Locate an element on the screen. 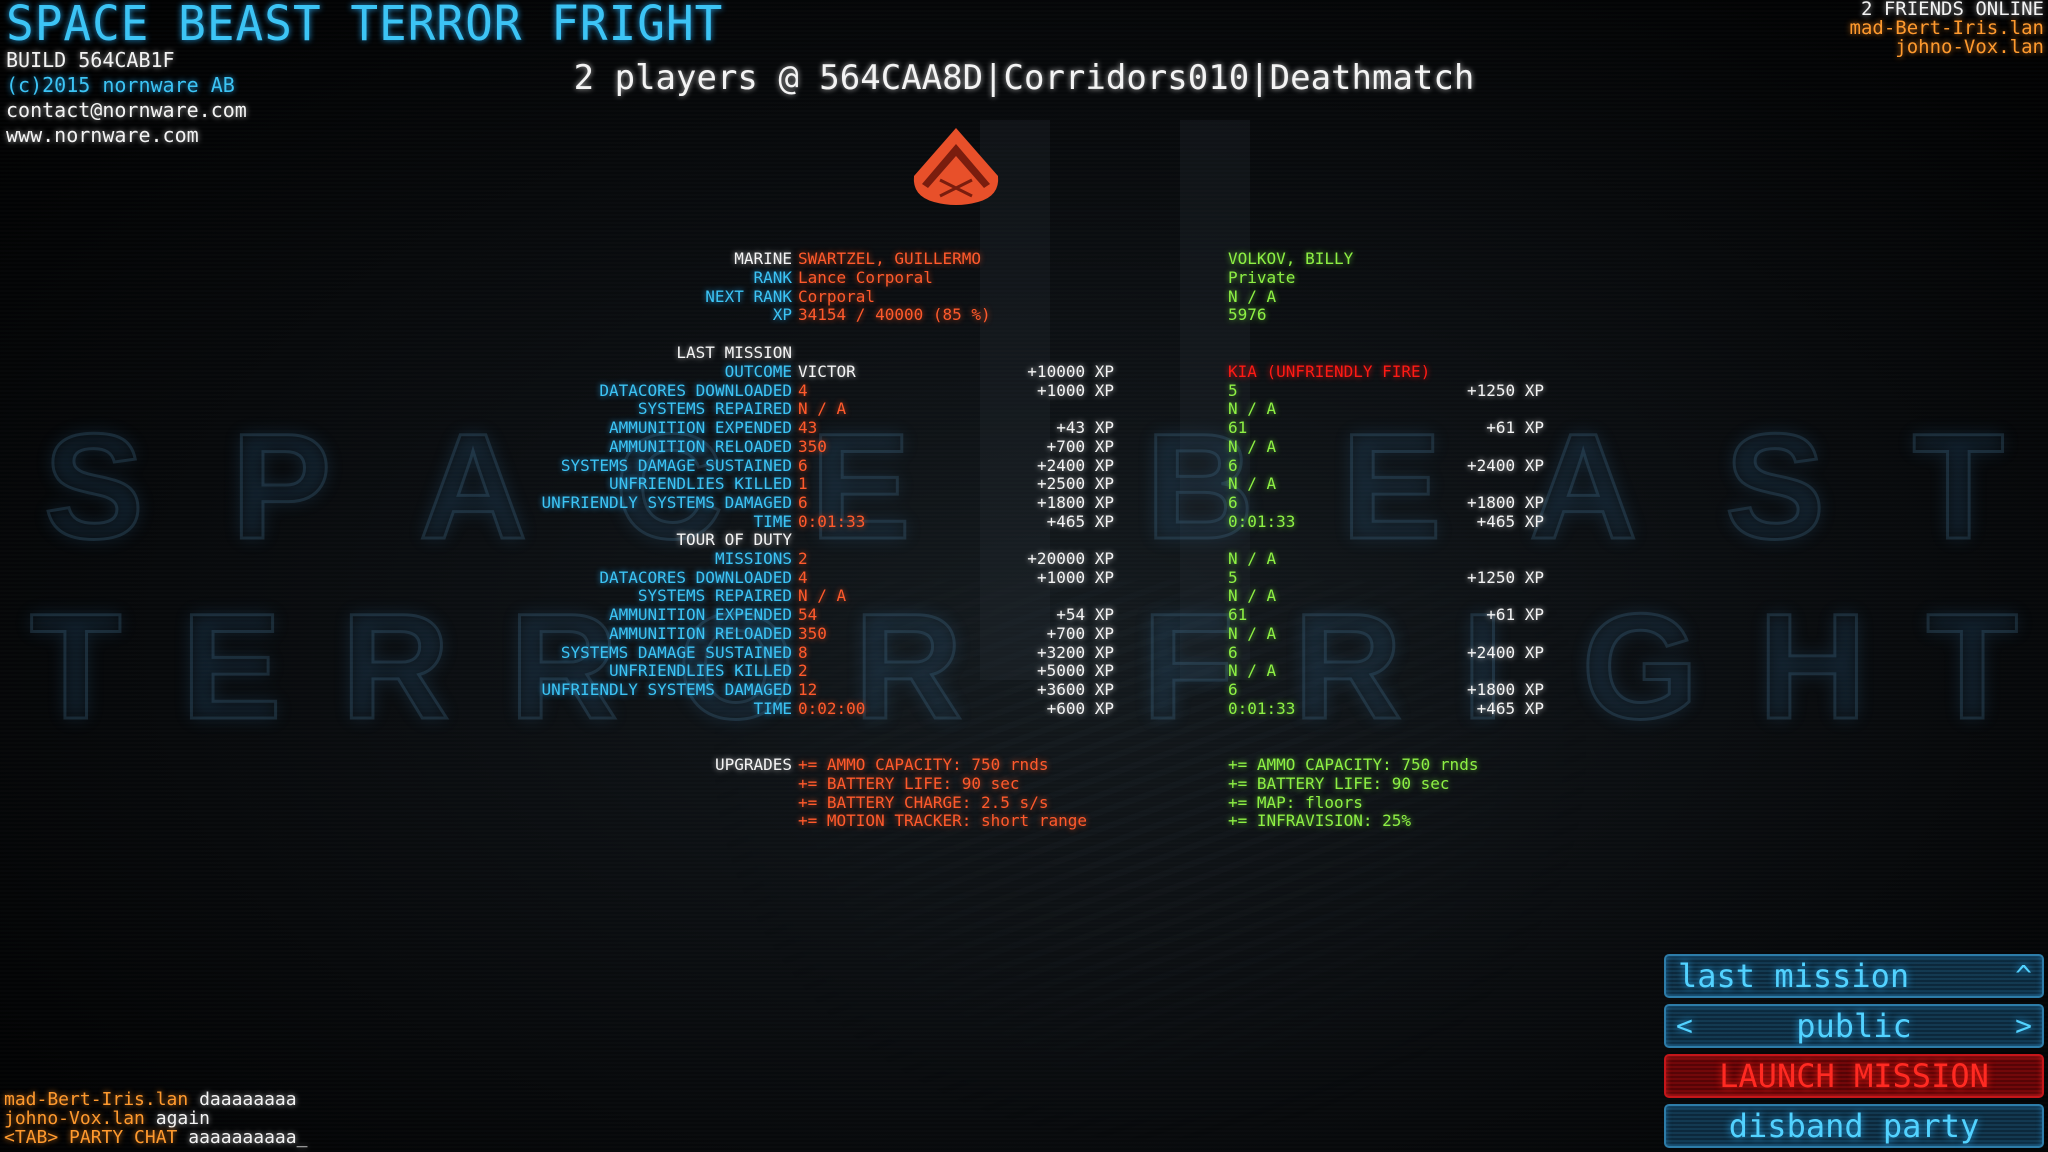 The height and width of the screenshot is (1152, 2048). chat-message: mad-Bert-Iris.lan daaaaaaaa is located at coordinates (155, 1099).